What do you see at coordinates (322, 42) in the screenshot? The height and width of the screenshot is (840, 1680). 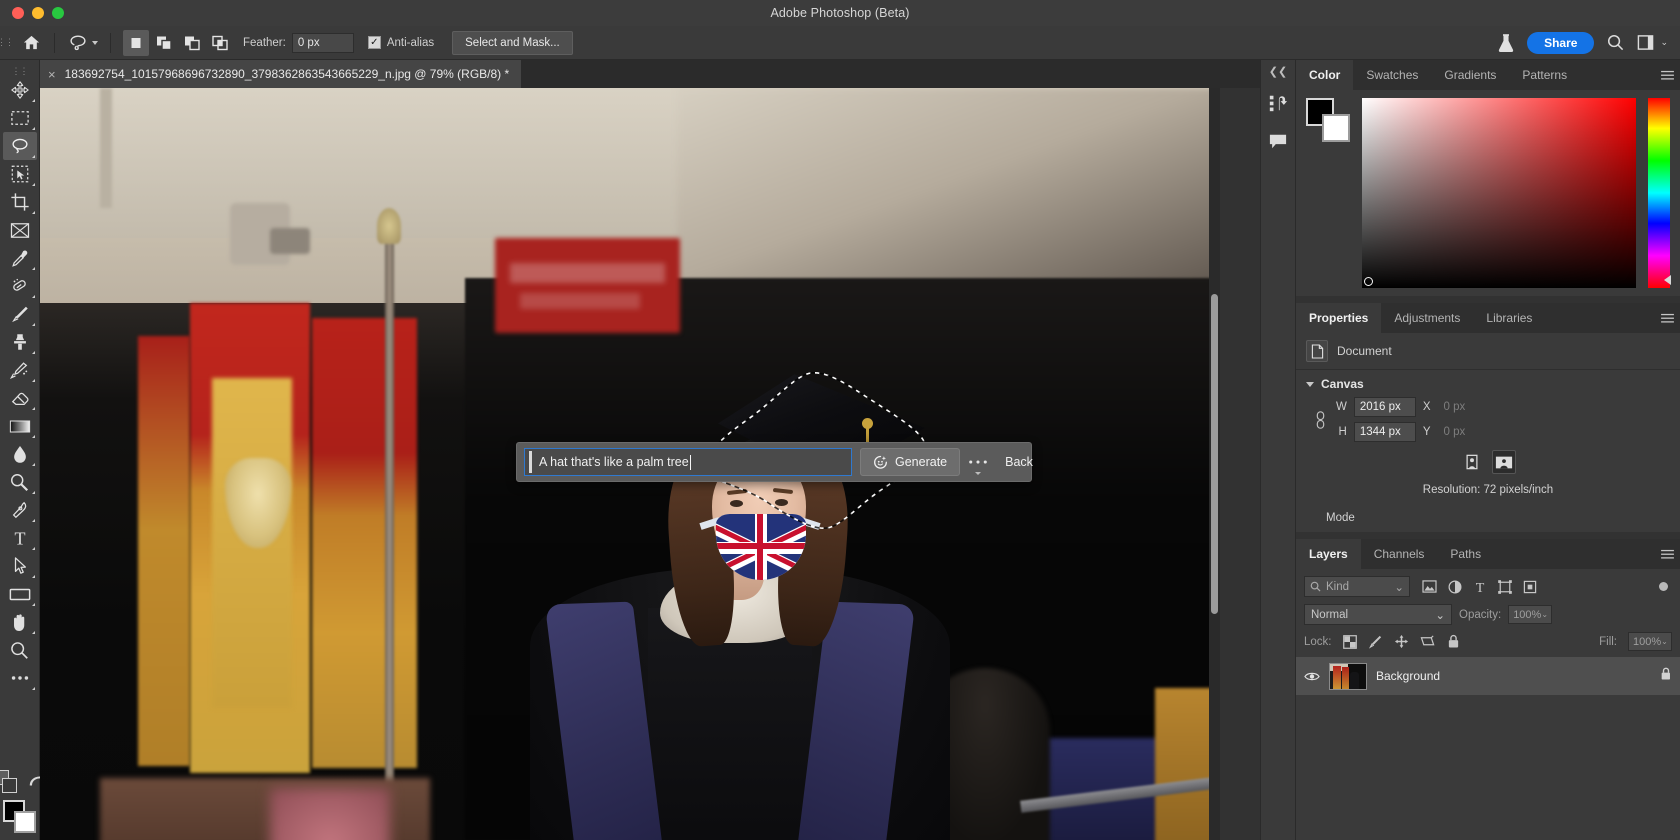 I see `feather-input: 0 px` at bounding box center [322, 42].